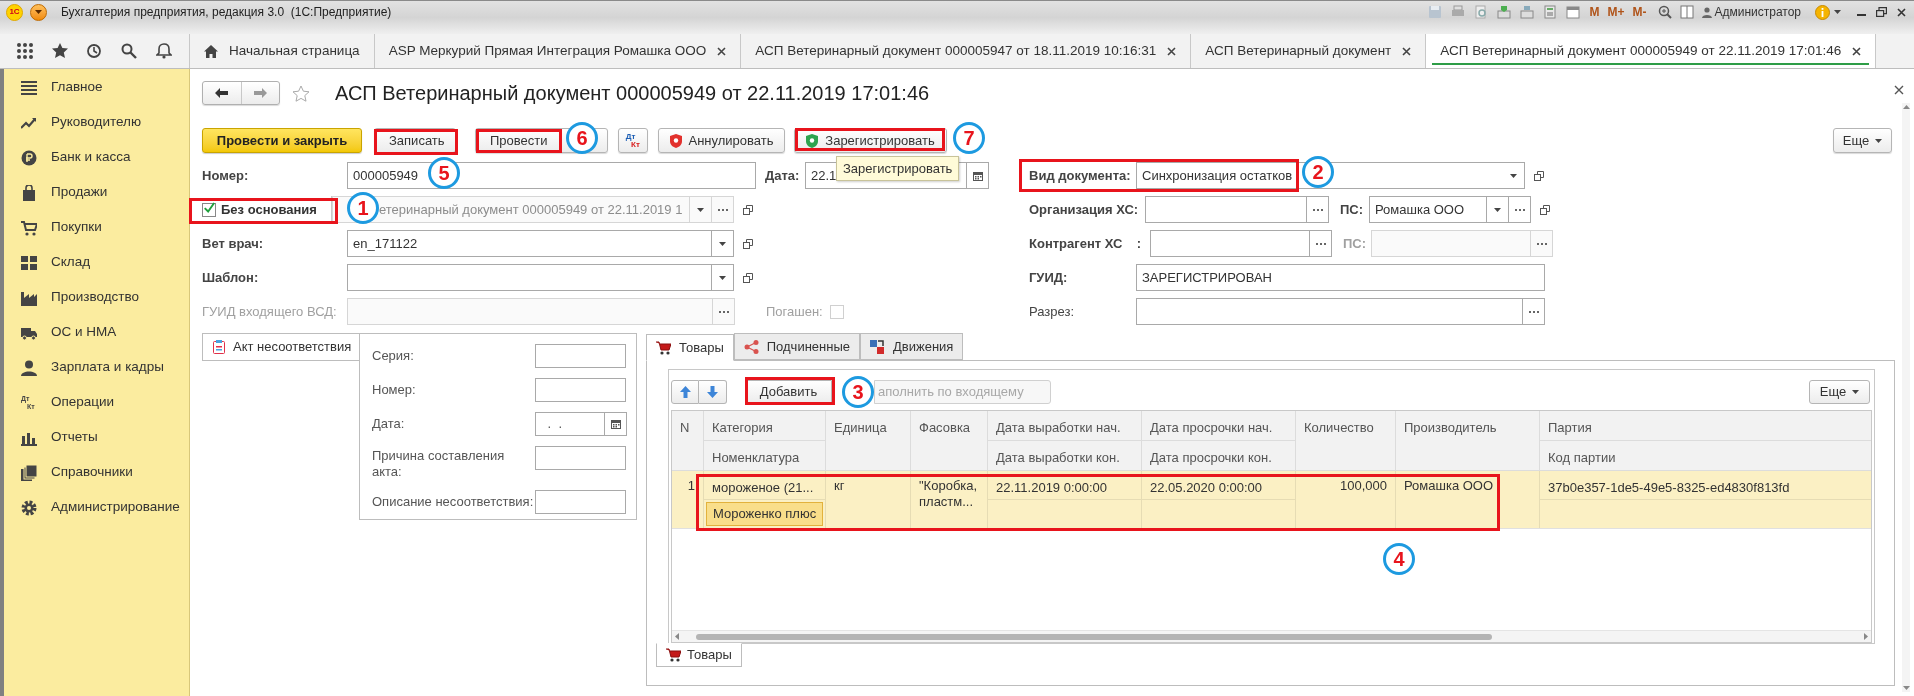 This screenshot has width=1914, height=696. What do you see at coordinates (1271, 500) in the screenshot?
I see `table-row: 1 мороженое (21... Мороженко плюс кг "Коробка, пластм... 22.11.2019 0:00:00 22.05.2020 0:00:00 100,000 Ромашка ООО 37b0e357-1de5-49e5-8325-ed4830f813fd` at bounding box center [1271, 500].